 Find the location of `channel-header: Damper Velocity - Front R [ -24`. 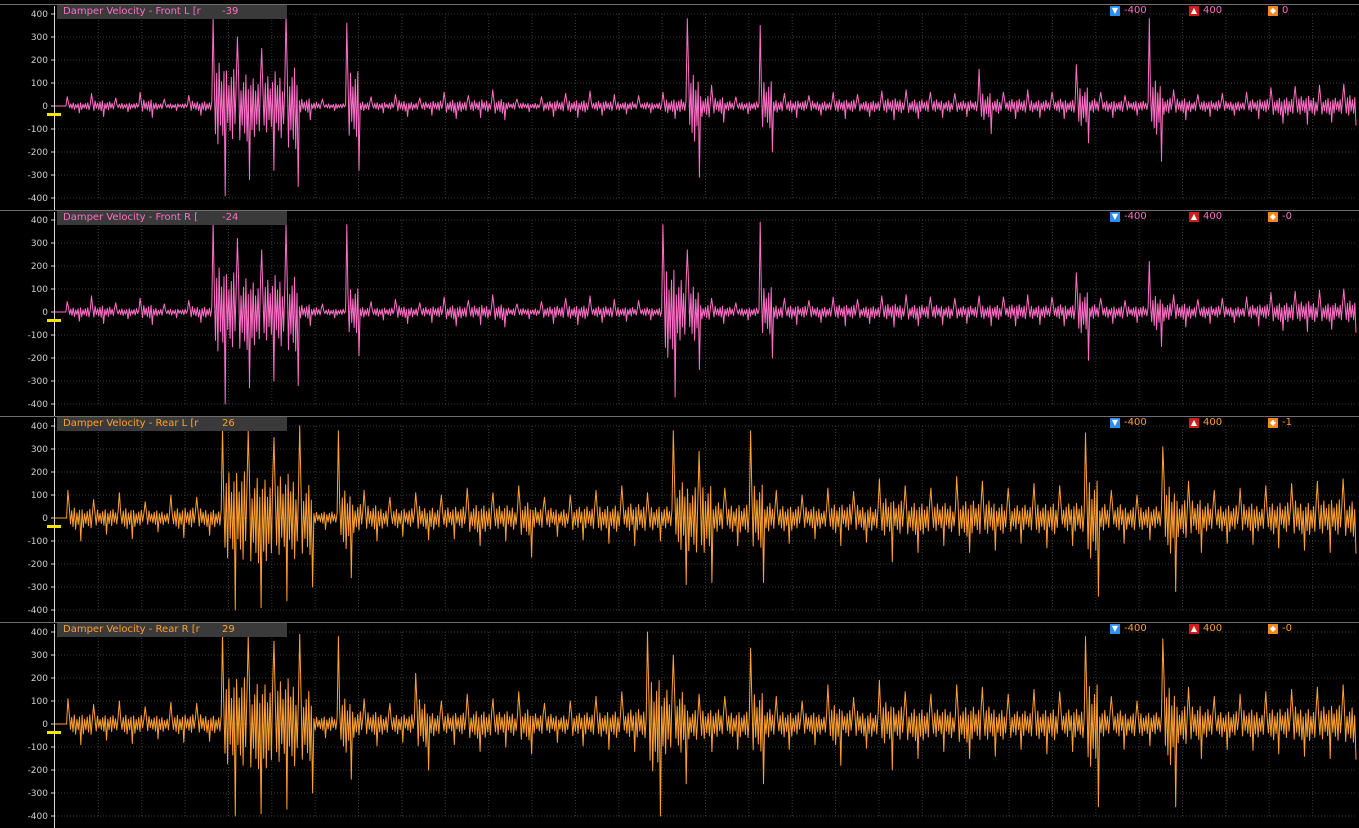

channel-header: Damper Velocity - Front R [ -24 is located at coordinates (172, 218).